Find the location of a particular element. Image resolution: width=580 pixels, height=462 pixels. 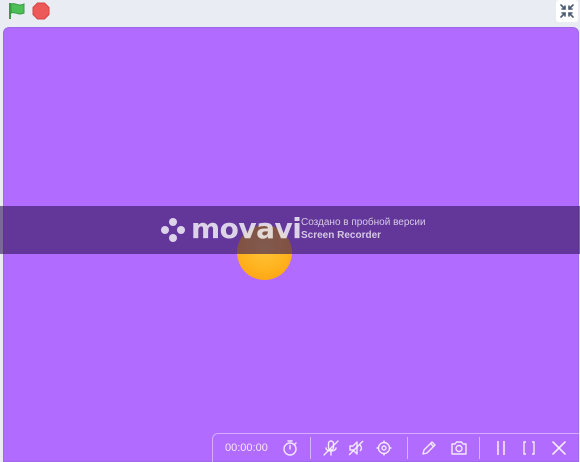

green-flag-icon is located at coordinates (17, 11).